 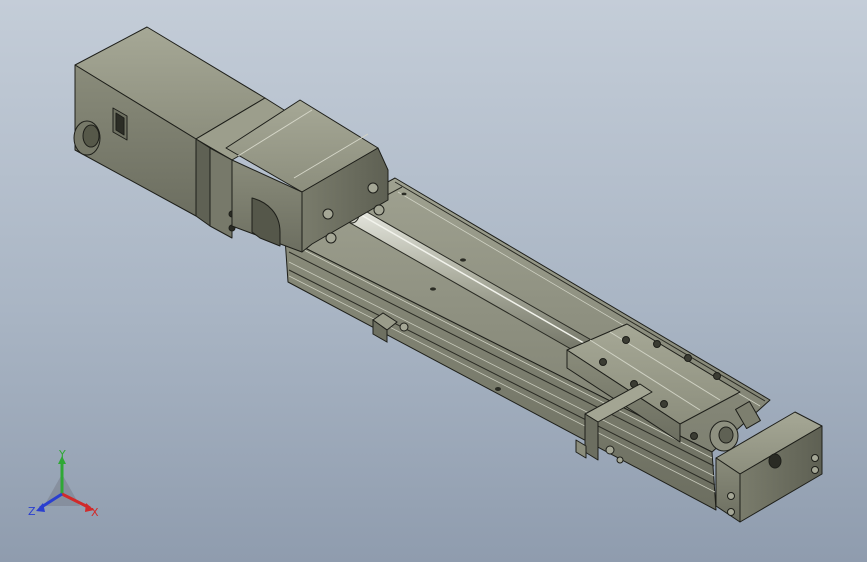 What do you see at coordinates (32, 511) in the screenshot?
I see `z-axis-label: Z` at bounding box center [32, 511].